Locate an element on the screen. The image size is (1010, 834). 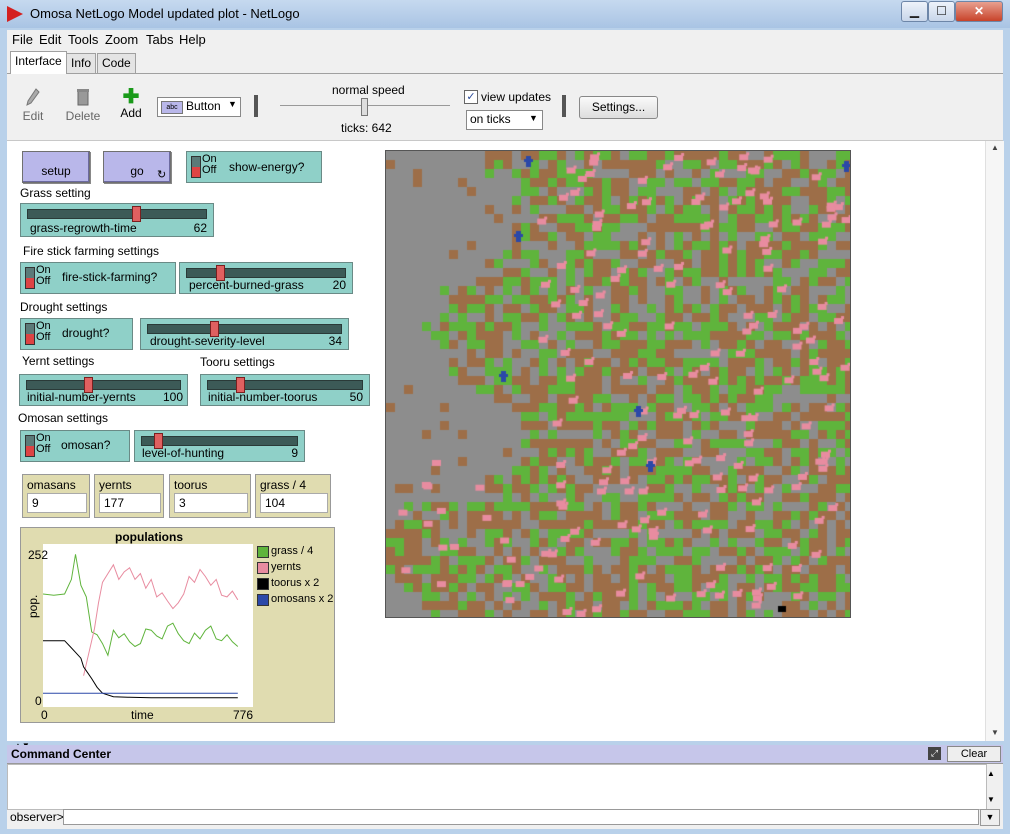
slider-label: drought-severity-level is located at coordinates (207, 341).